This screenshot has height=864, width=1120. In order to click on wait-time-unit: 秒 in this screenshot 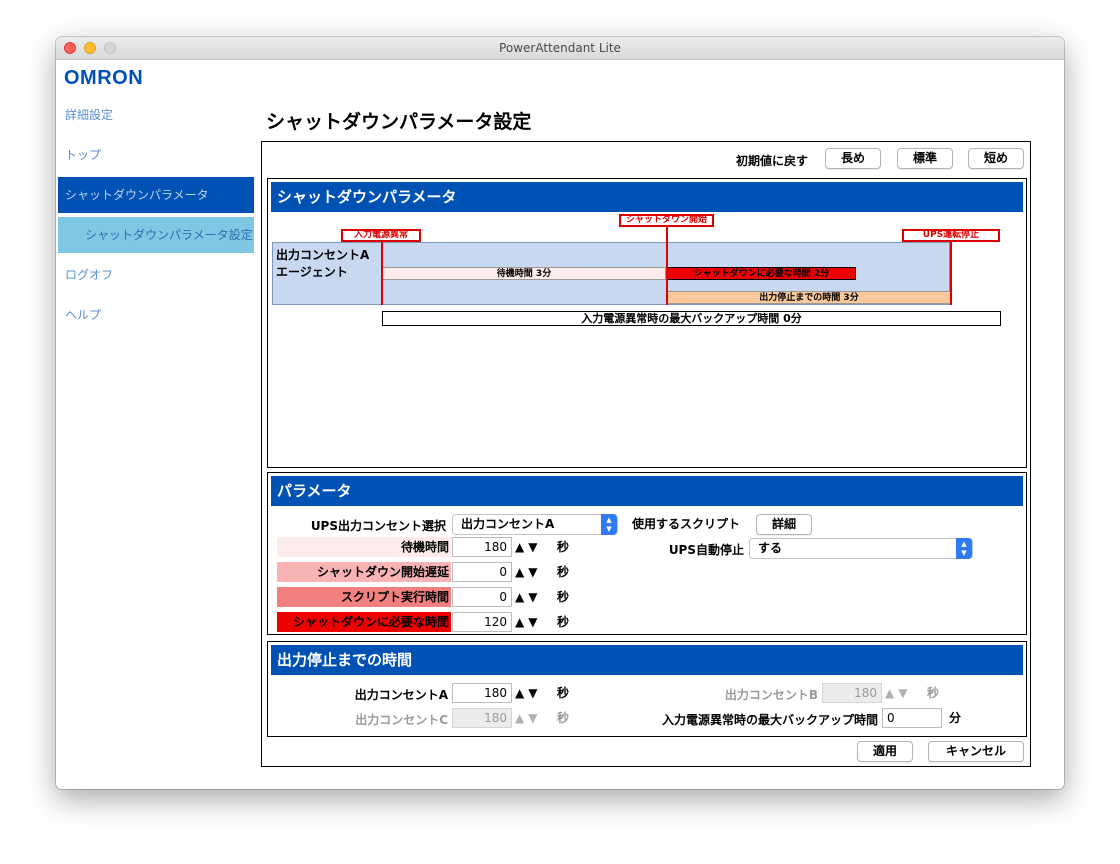, I will do `click(563, 547)`.